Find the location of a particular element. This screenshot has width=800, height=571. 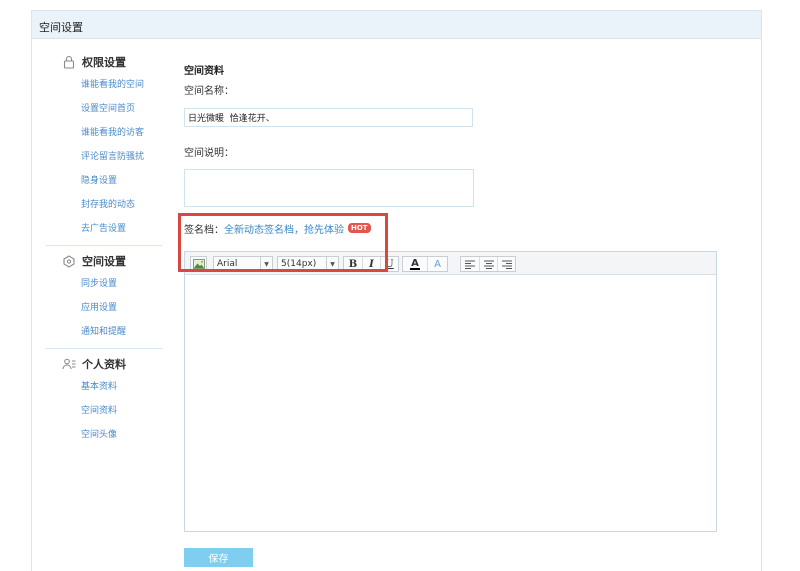

sidebar-section-header: 空间设置 is located at coordinates (104, 261).